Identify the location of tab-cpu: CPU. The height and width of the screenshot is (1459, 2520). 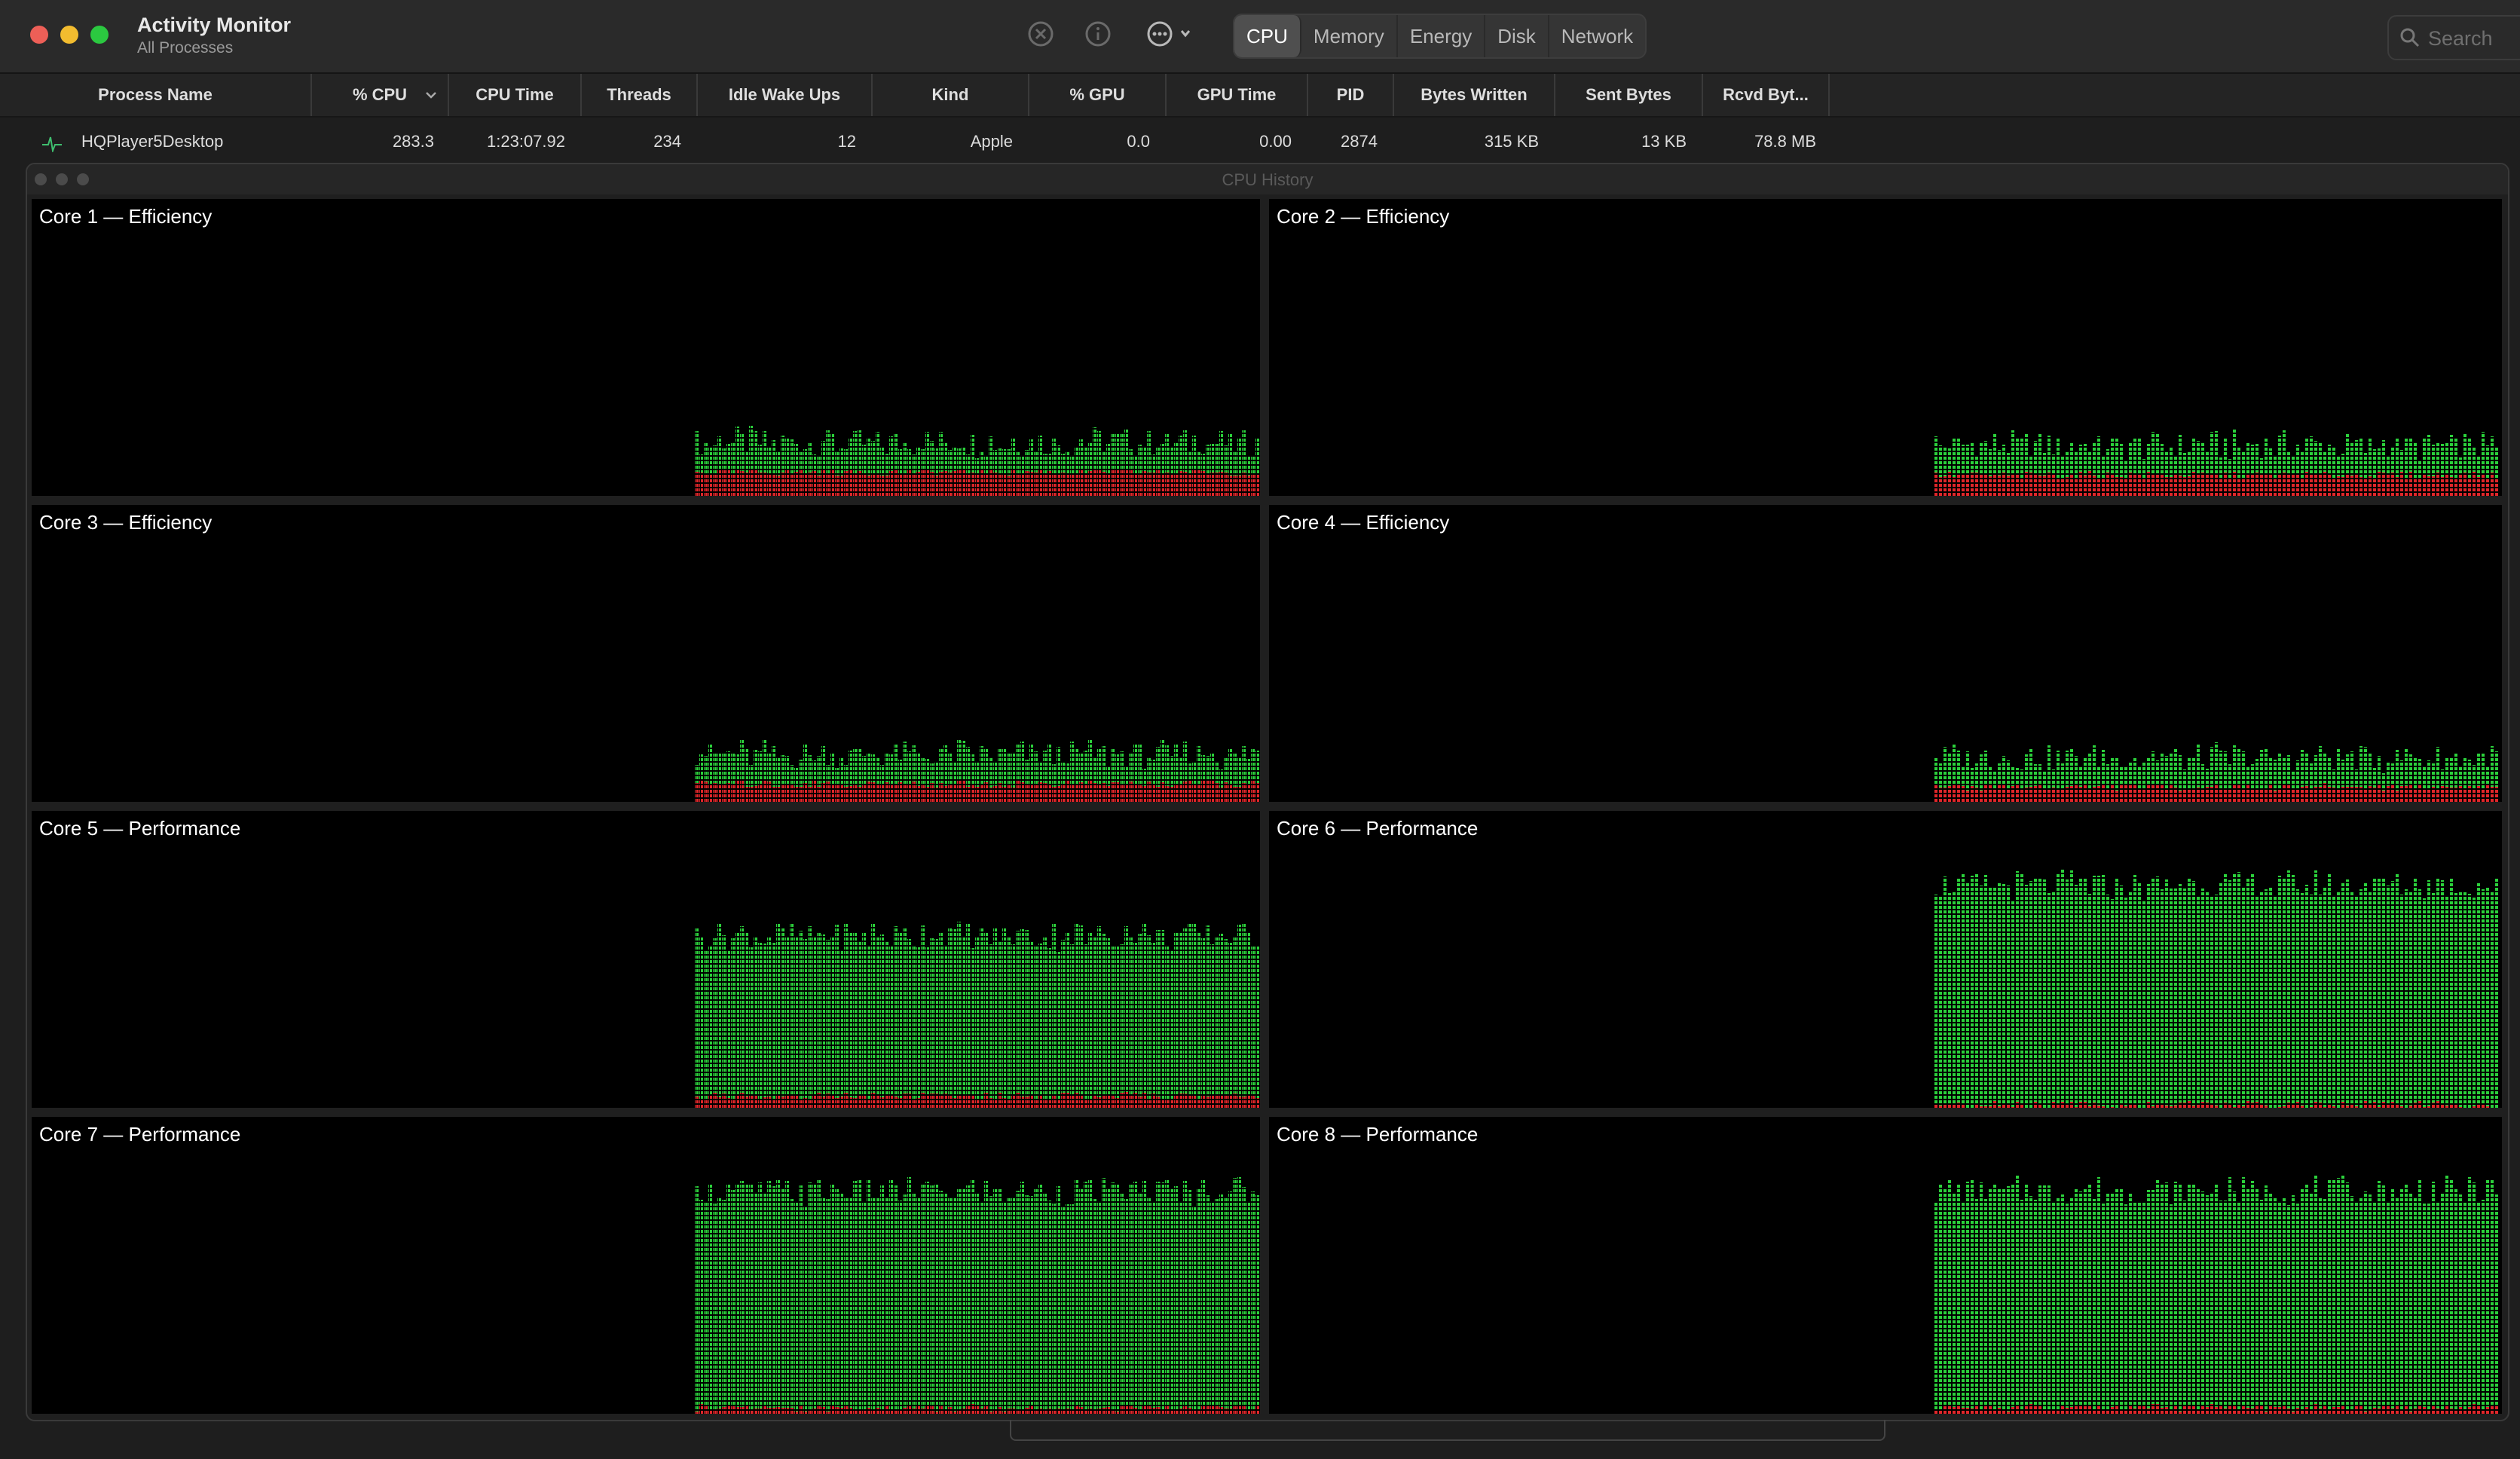
(1267, 36).